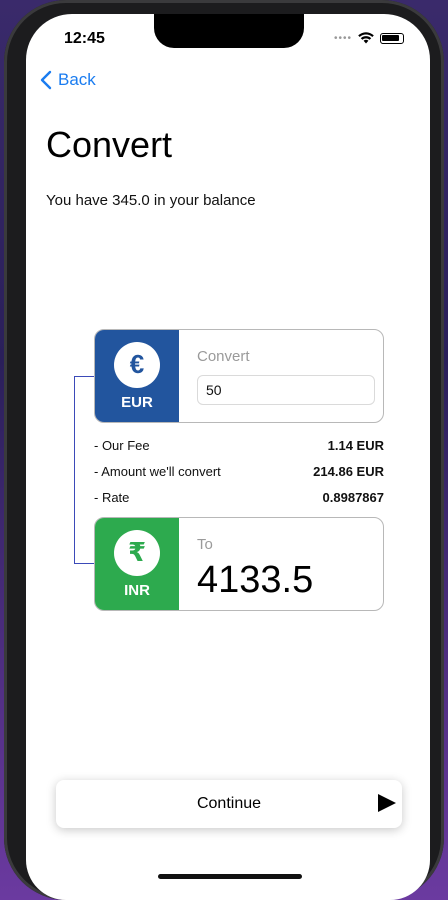 This screenshot has height=900, width=448. What do you see at coordinates (137, 402) in the screenshot?
I see `from-currency-code: EUR` at bounding box center [137, 402].